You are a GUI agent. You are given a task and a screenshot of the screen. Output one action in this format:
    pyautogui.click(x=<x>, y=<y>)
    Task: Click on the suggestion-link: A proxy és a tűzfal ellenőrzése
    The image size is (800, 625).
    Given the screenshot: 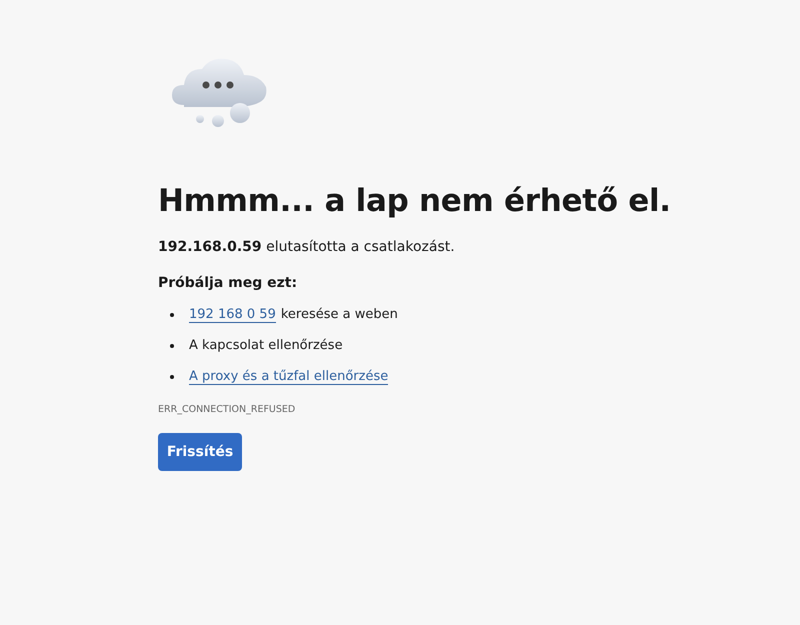 What is the action you would take?
    pyautogui.click(x=288, y=376)
    